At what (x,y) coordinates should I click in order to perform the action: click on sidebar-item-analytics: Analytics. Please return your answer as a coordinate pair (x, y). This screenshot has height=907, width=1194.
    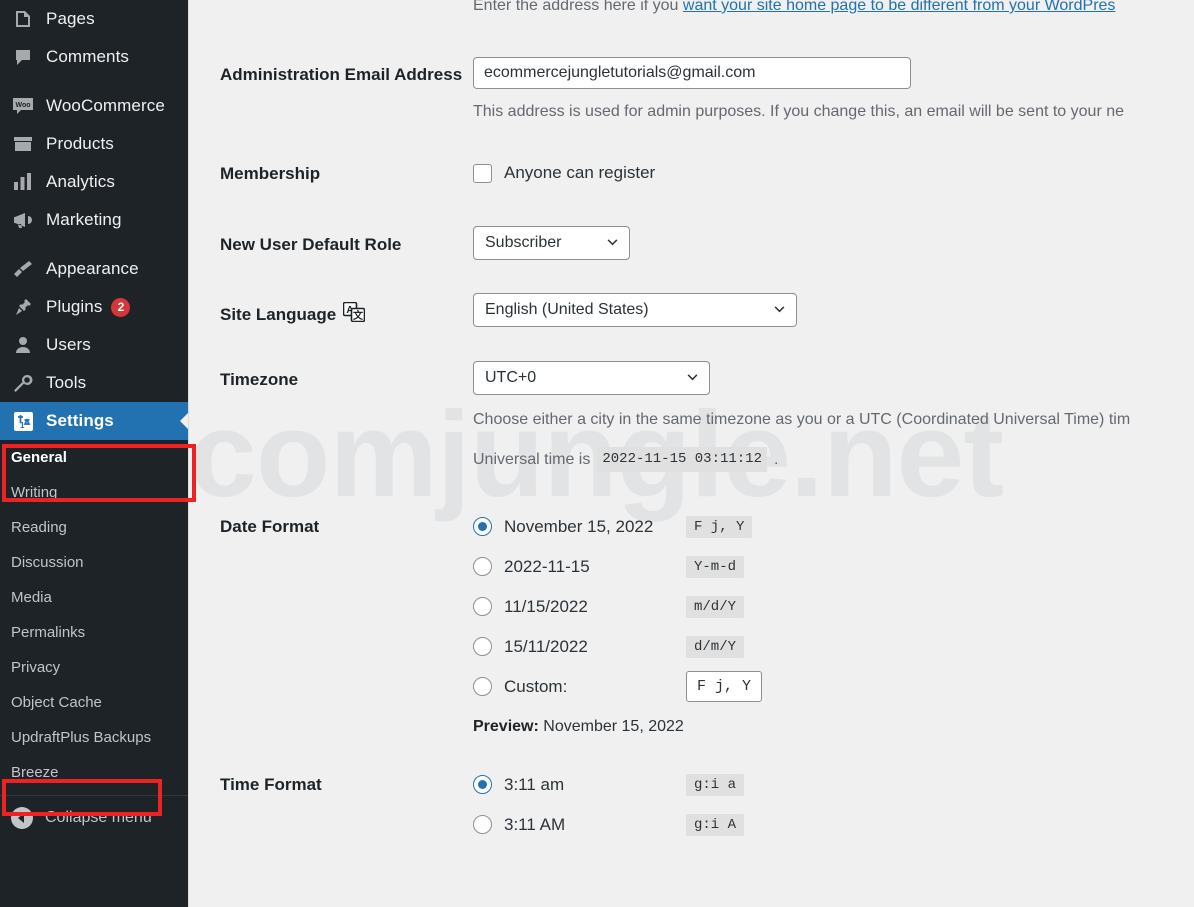
    Looking at the image, I should click on (94, 182).